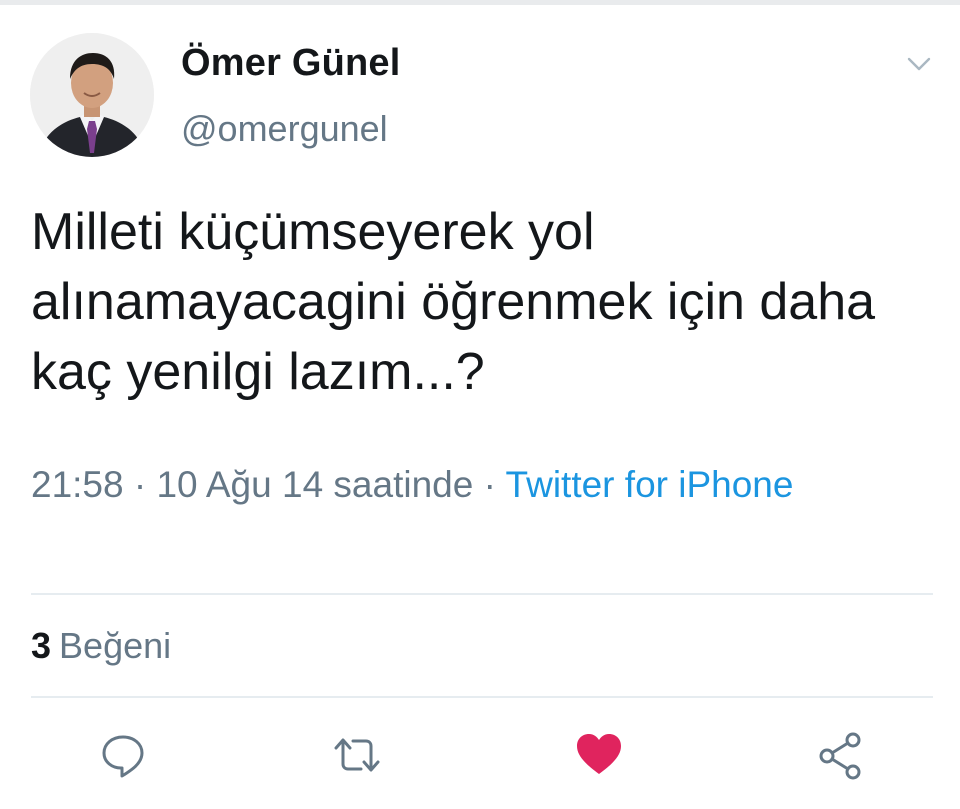 Image resolution: width=960 pixels, height=809 pixels. I want to click on reply-icon, so click(123, 756).